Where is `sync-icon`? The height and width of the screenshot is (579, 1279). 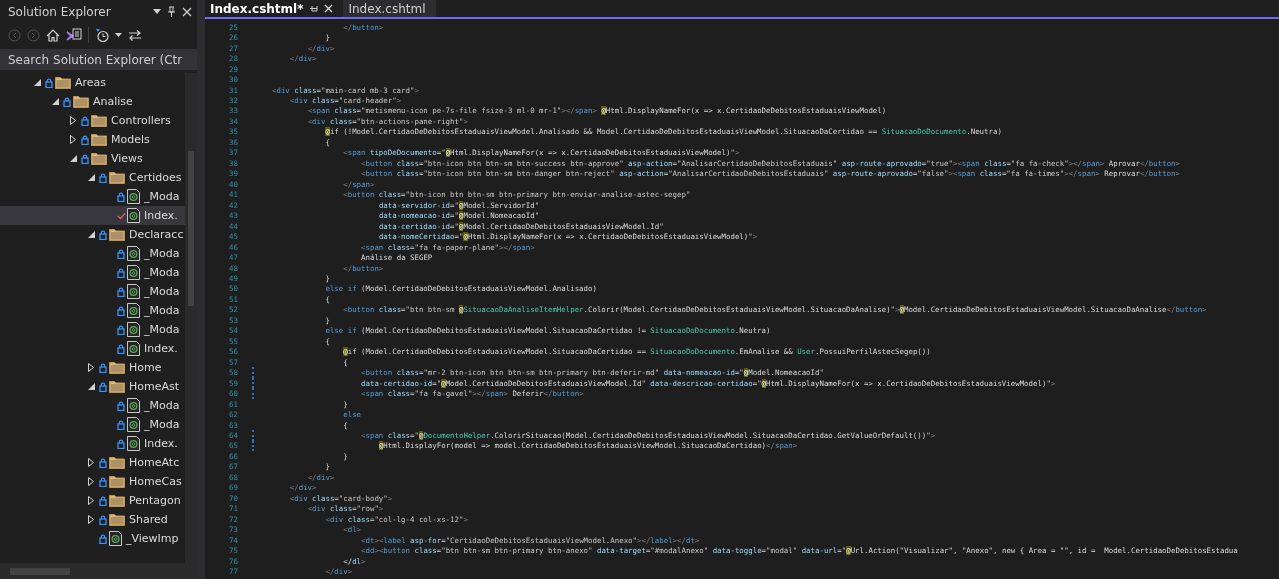 sync-icon is located at coordinates (135, 35).